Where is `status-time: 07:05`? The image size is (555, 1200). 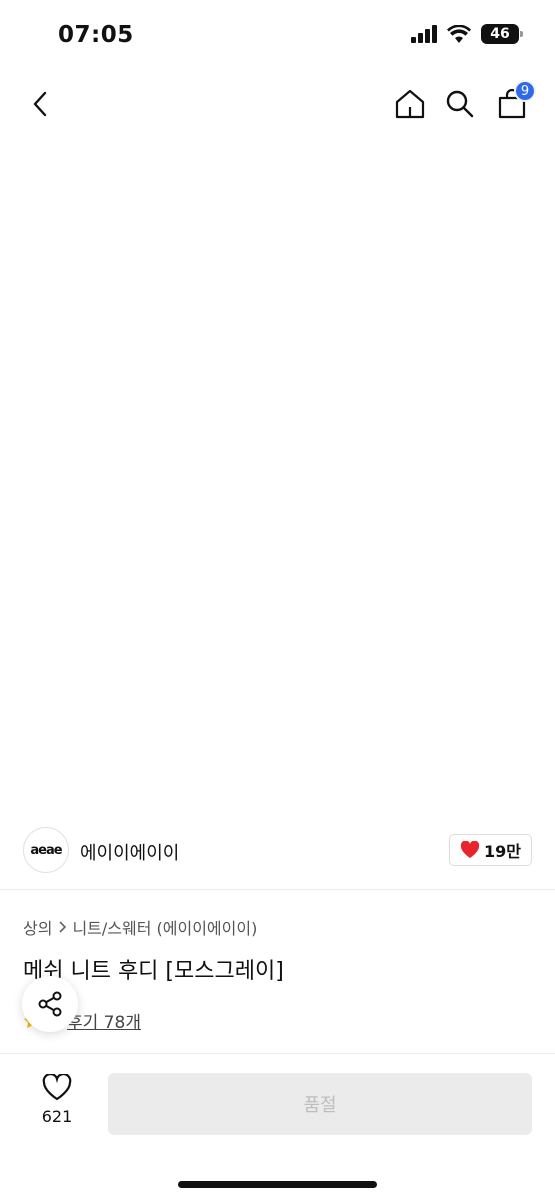 status-time: 07:05 is located at coordinates (96, 35).